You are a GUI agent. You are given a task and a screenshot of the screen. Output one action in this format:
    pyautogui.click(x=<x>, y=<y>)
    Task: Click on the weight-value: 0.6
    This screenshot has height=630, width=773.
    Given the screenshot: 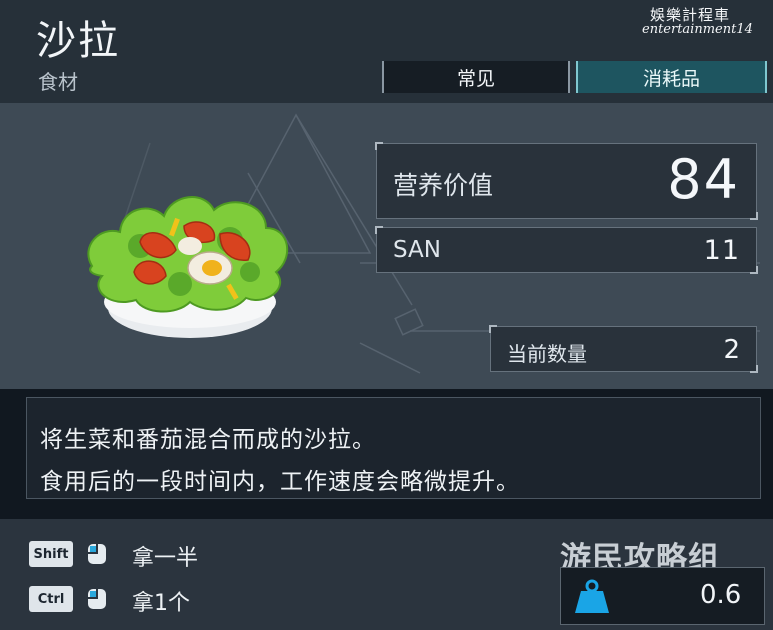 What is the action you would take?
    pyautogui.click(x=721, y=595)
    